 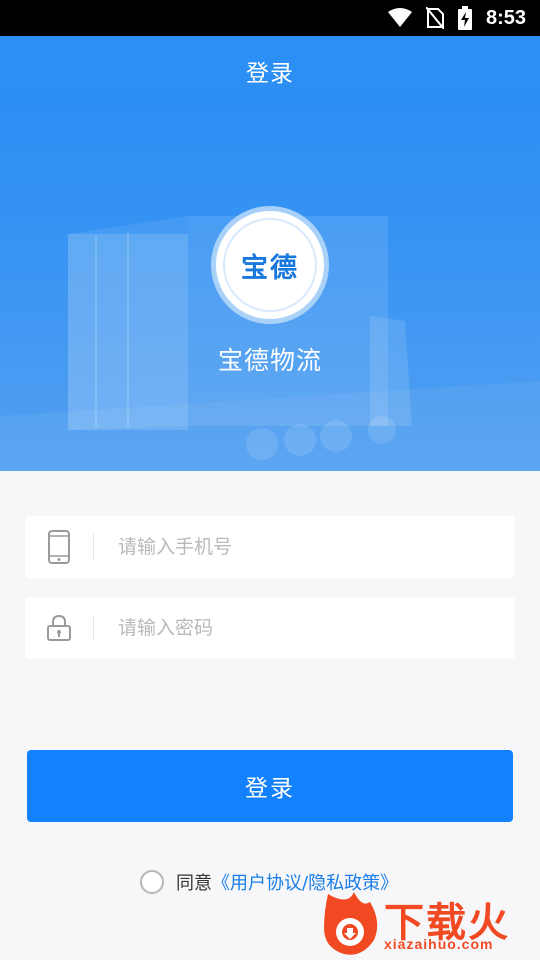 I want to click on battery-charging-icon, so click(x=464, y=18).